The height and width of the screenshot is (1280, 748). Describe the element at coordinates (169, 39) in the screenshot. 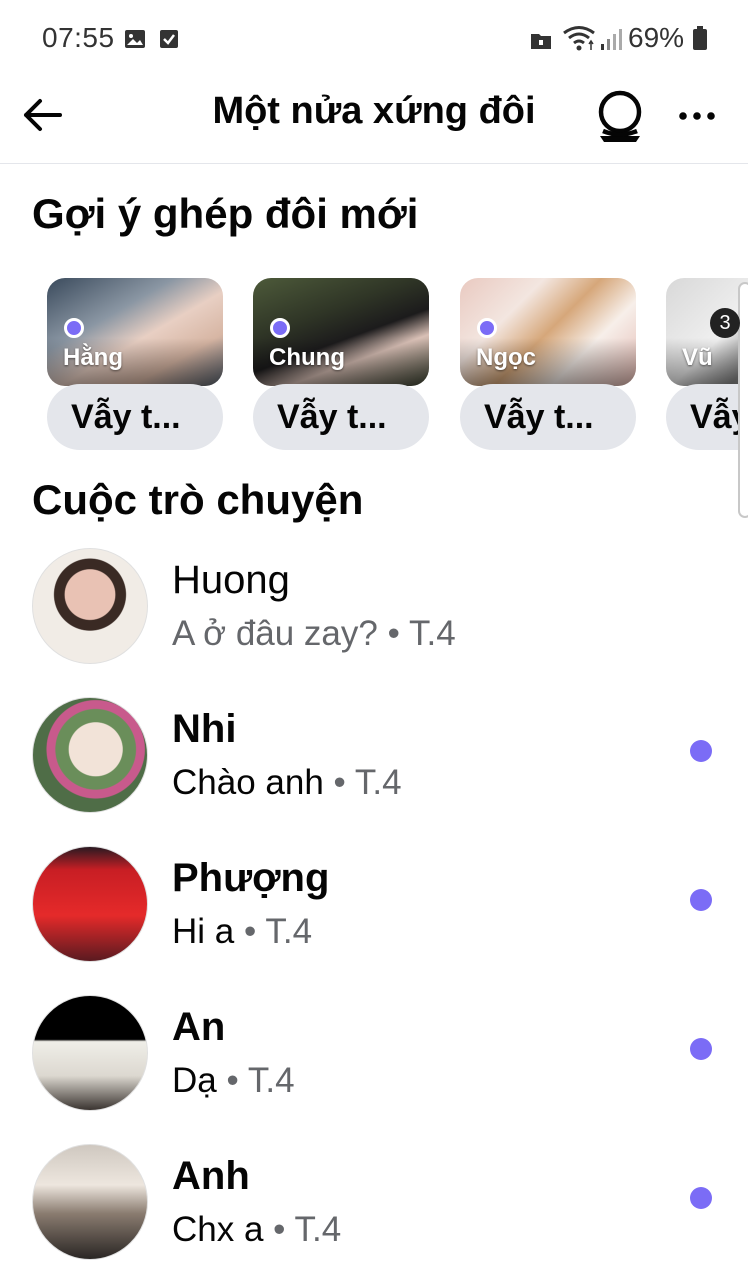

I see `check-box-icon` at that location.